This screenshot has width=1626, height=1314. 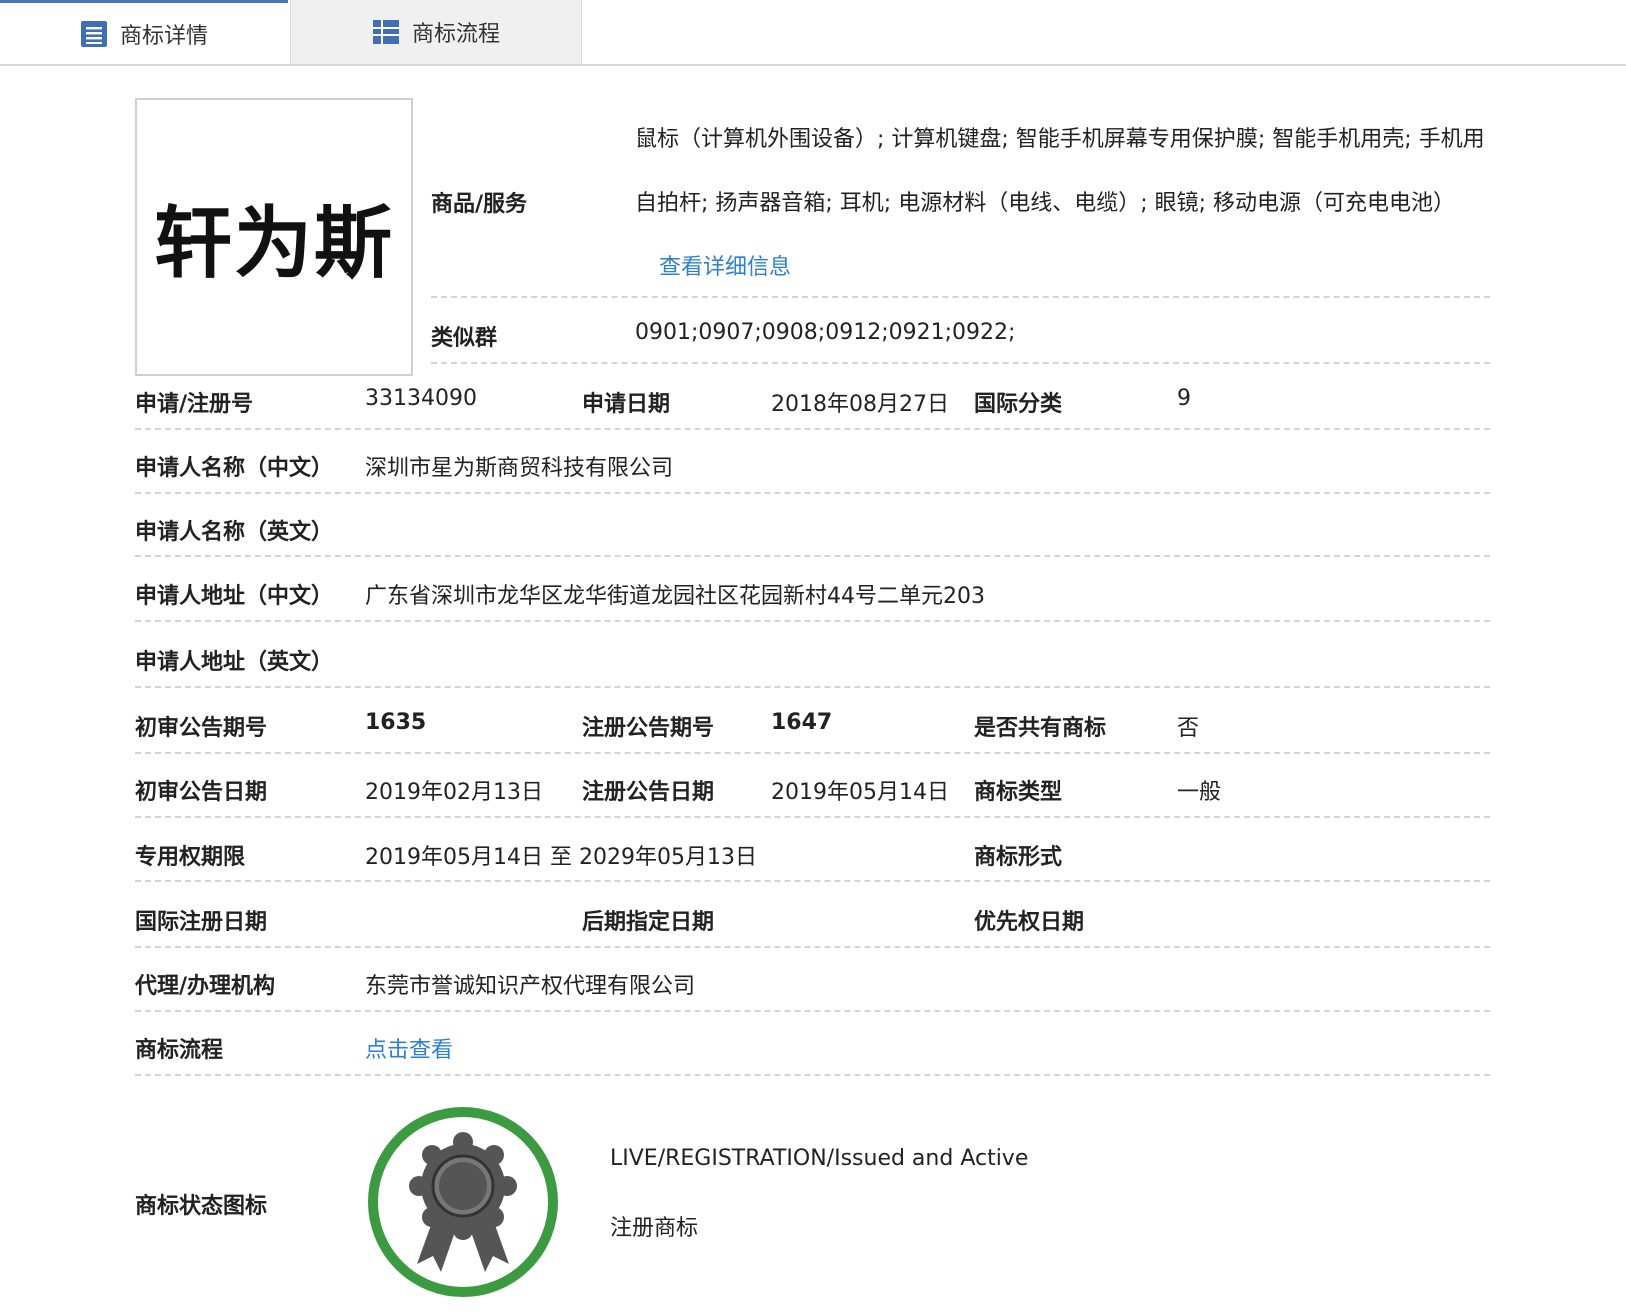 I want to click on process-view-link: 点击查看, so click(x=409, y=1048).